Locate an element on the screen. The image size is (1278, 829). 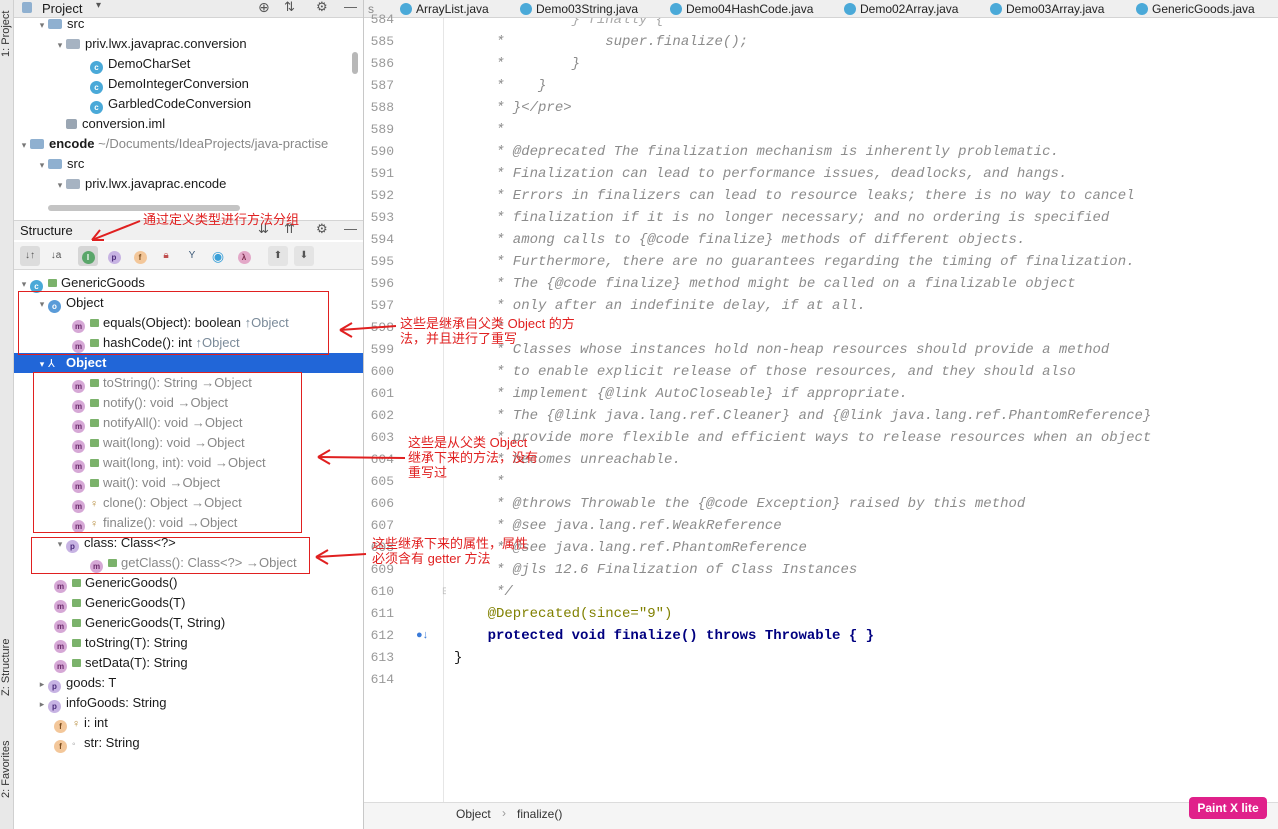
annotation-arrows is located at coordinates (248, 392).